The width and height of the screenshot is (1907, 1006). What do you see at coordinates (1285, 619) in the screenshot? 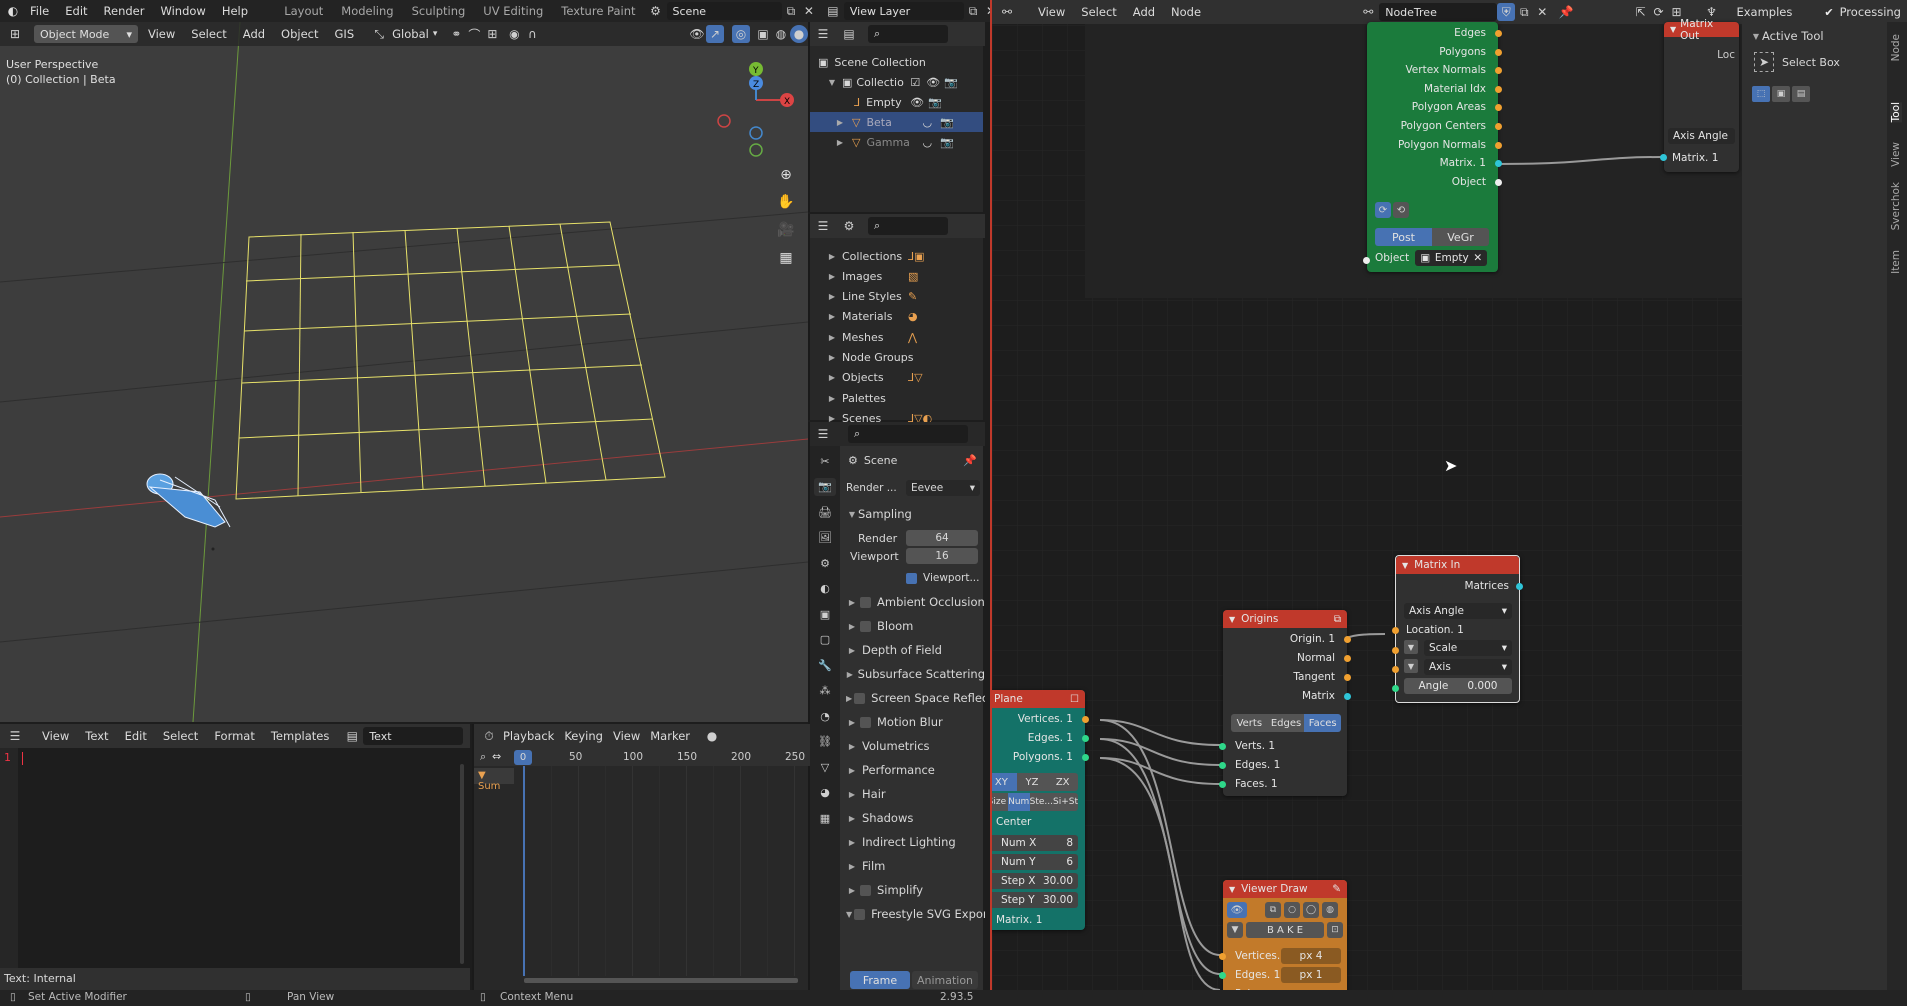
I see `origins-header: ▼ Origins ⧉` at bounding box center [1285, 619].